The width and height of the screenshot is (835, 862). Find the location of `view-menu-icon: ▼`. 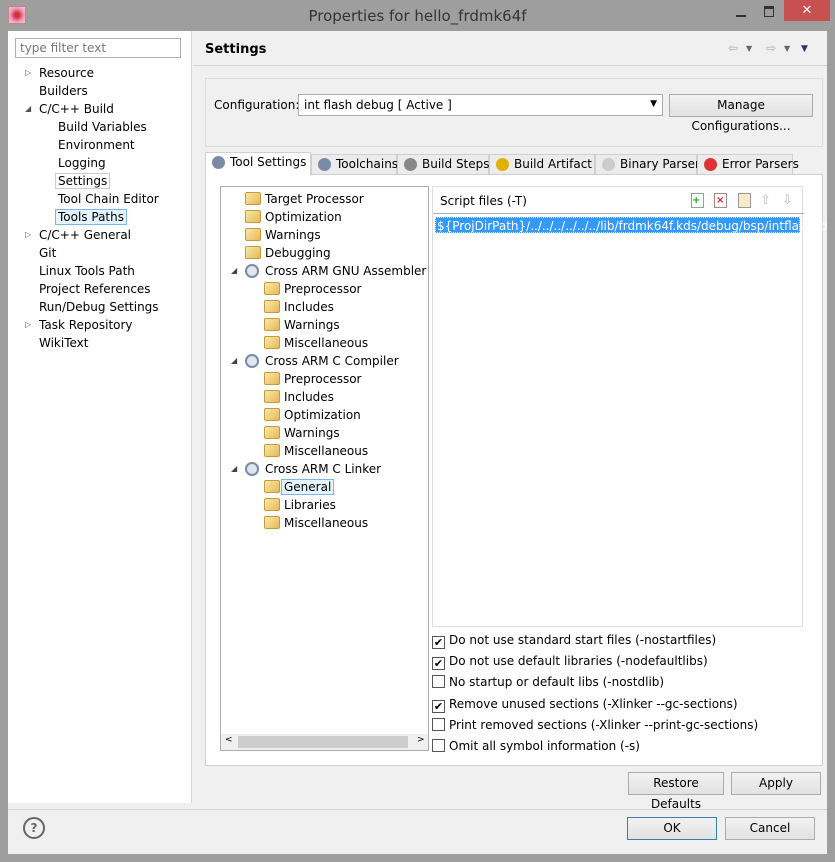

view-menu-icon: ▼ is located at coordinates (804, 49).